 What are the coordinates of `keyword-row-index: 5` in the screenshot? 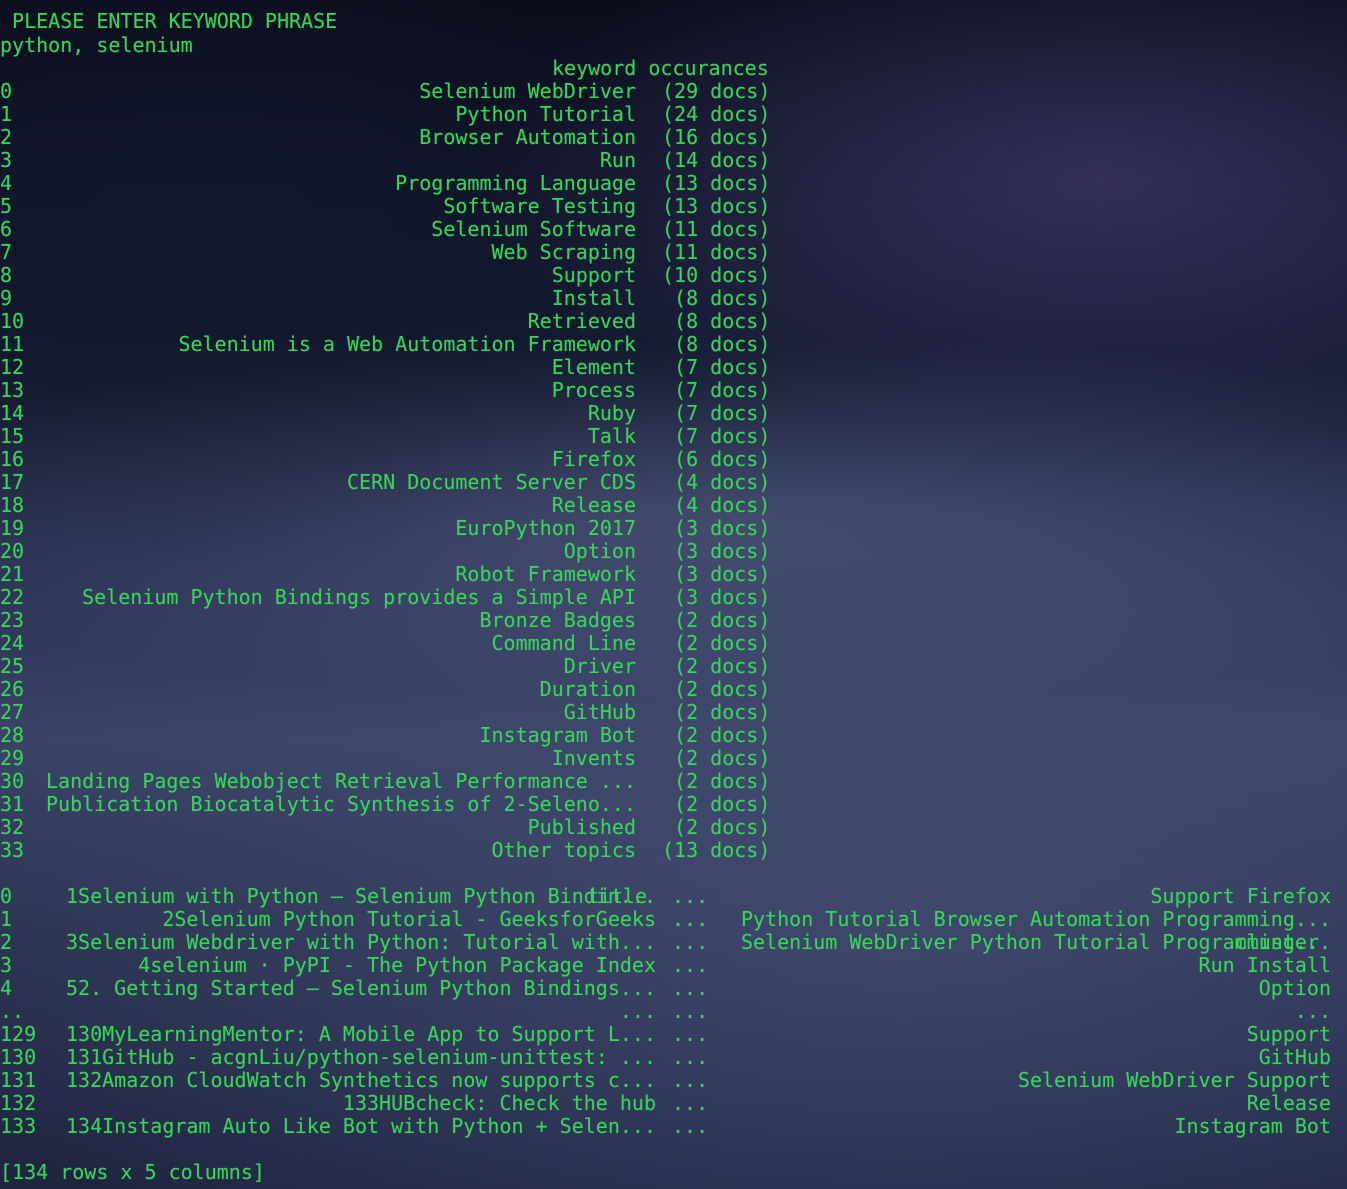 It's located at (6, 206).